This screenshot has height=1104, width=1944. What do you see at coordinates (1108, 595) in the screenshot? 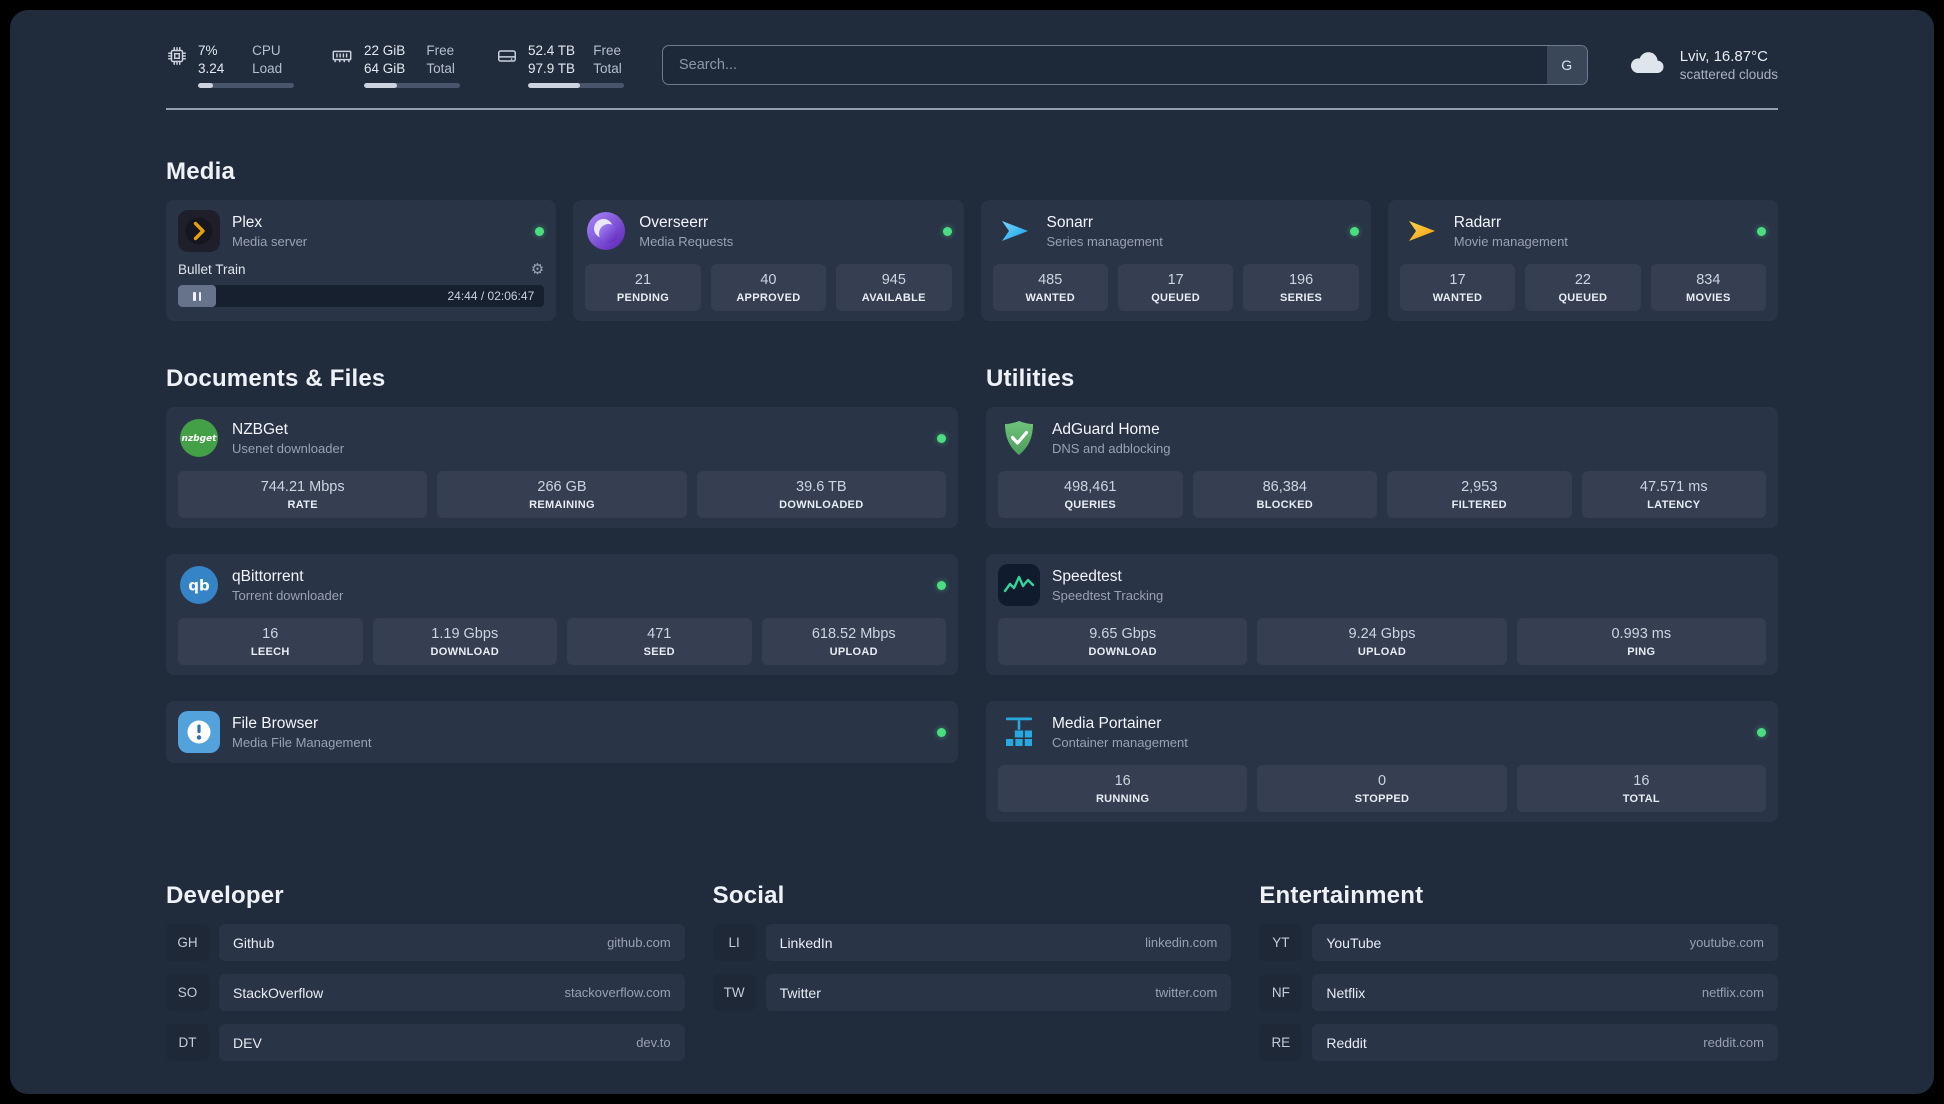
I see `service-desc: Speedtest Tracking` at bounding box center [1108, 595].